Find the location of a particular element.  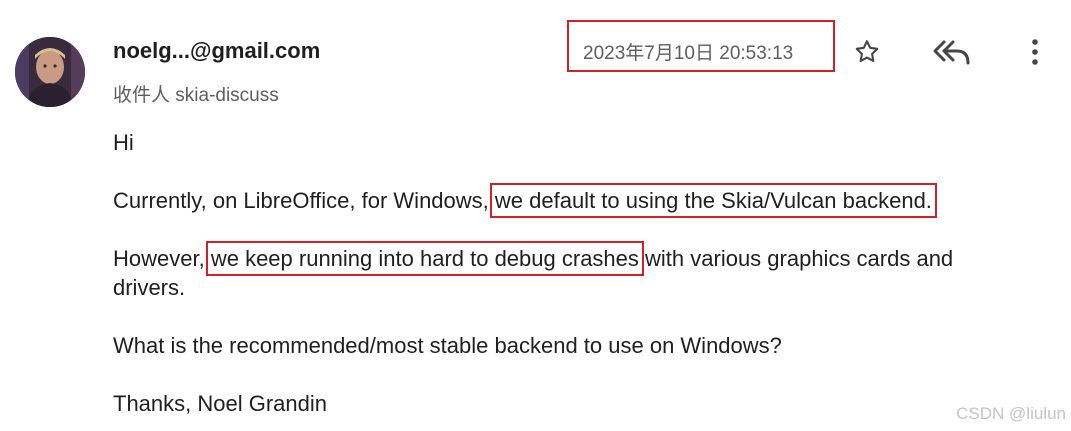

more-options-button is located at coordinates (1035, 52).